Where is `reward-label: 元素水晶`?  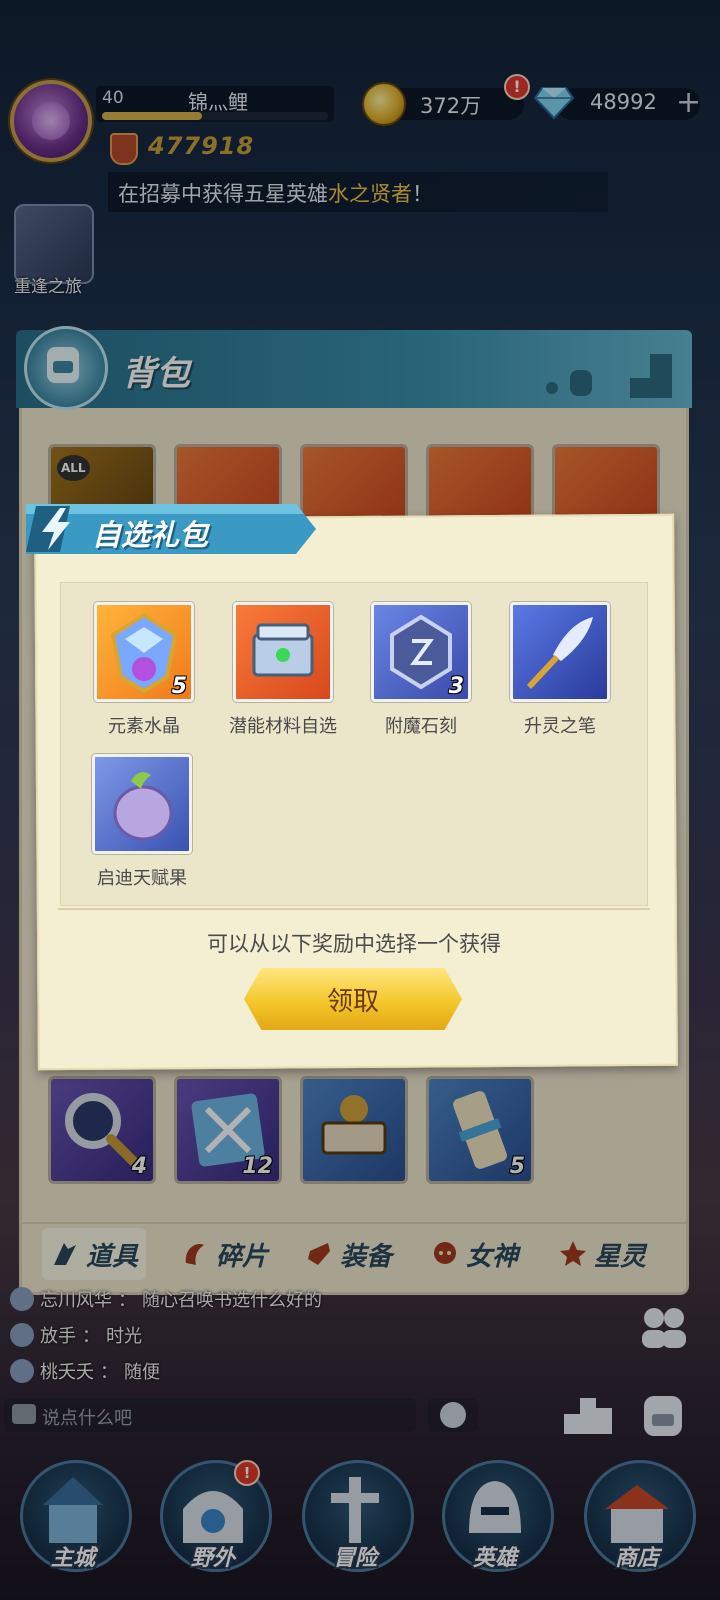
reward-label: 元素水晶 is located at coordinates (144, 726).